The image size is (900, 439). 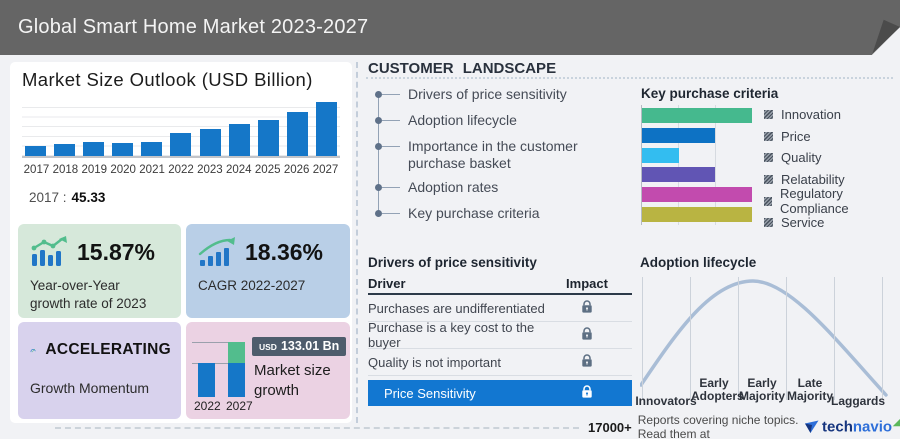 What do you see at coordinates (94, 170) in the screenshot?
I see `year-label: 2019` at bounding box center [94, 170].